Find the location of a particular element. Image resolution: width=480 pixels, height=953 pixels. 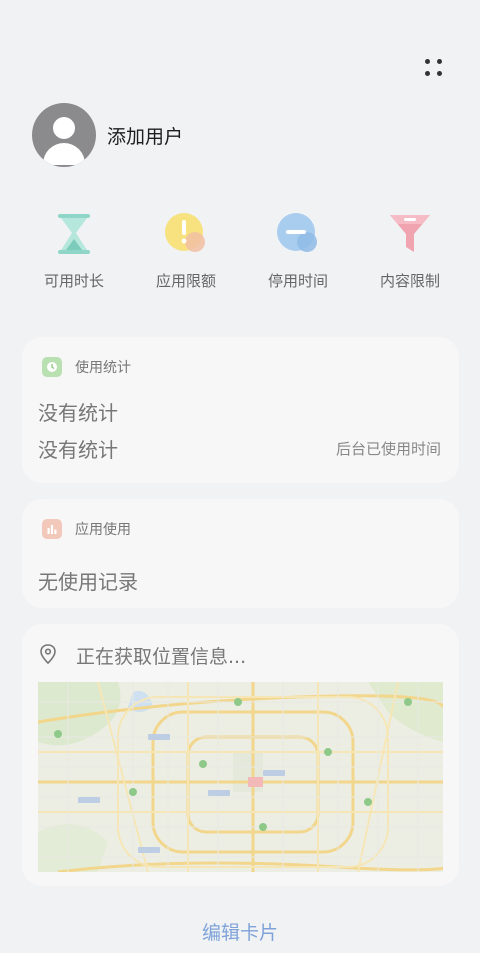

app-usage-title: 应用使用 is located at coordinates (103, 530).